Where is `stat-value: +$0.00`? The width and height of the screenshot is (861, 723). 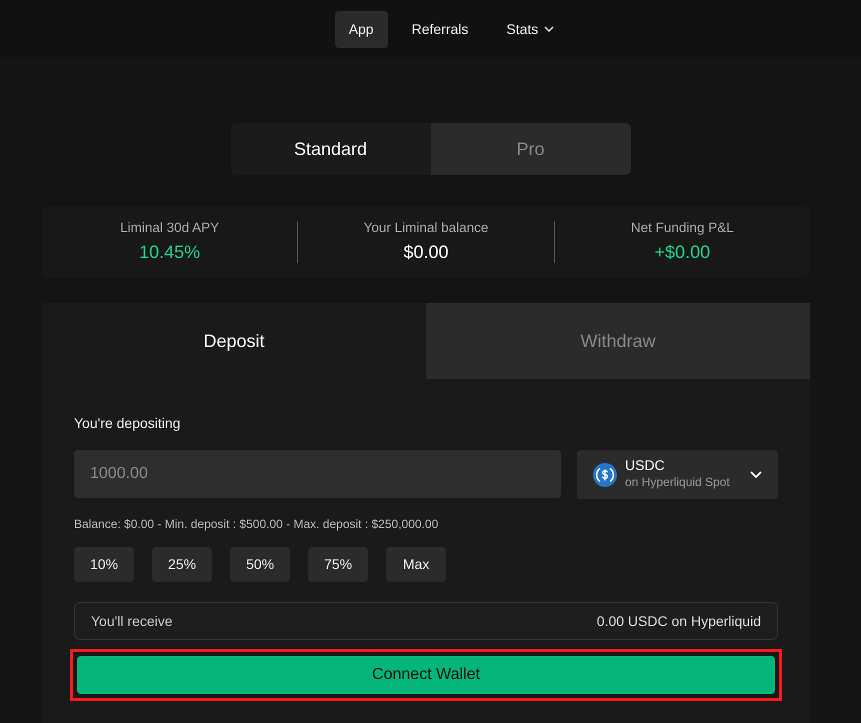
stat-value: +$0.00 is located at coordinates (682, 252).